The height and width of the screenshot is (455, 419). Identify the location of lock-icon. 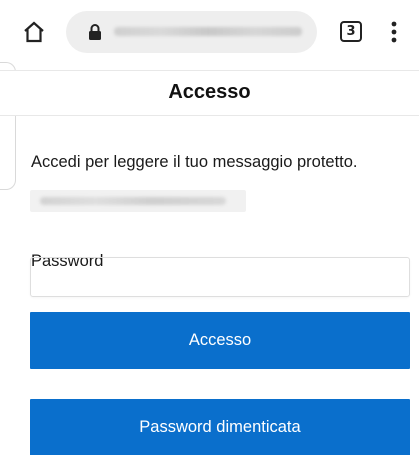
(95, 32).